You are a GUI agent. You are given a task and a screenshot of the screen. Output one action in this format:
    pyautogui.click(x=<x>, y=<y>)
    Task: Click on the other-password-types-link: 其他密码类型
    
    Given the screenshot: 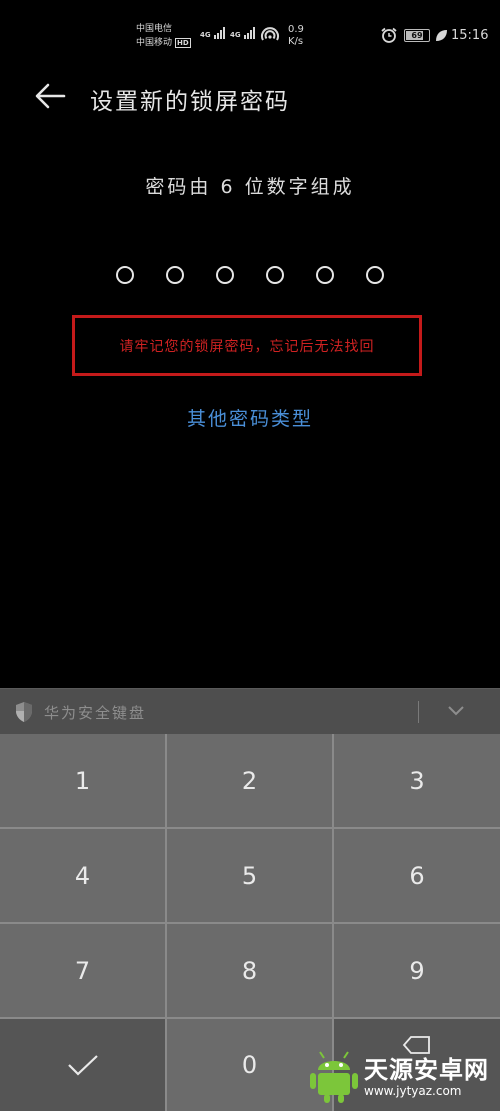 What is the action you would take?
    pyautogui.click(x=250, y=417)
    